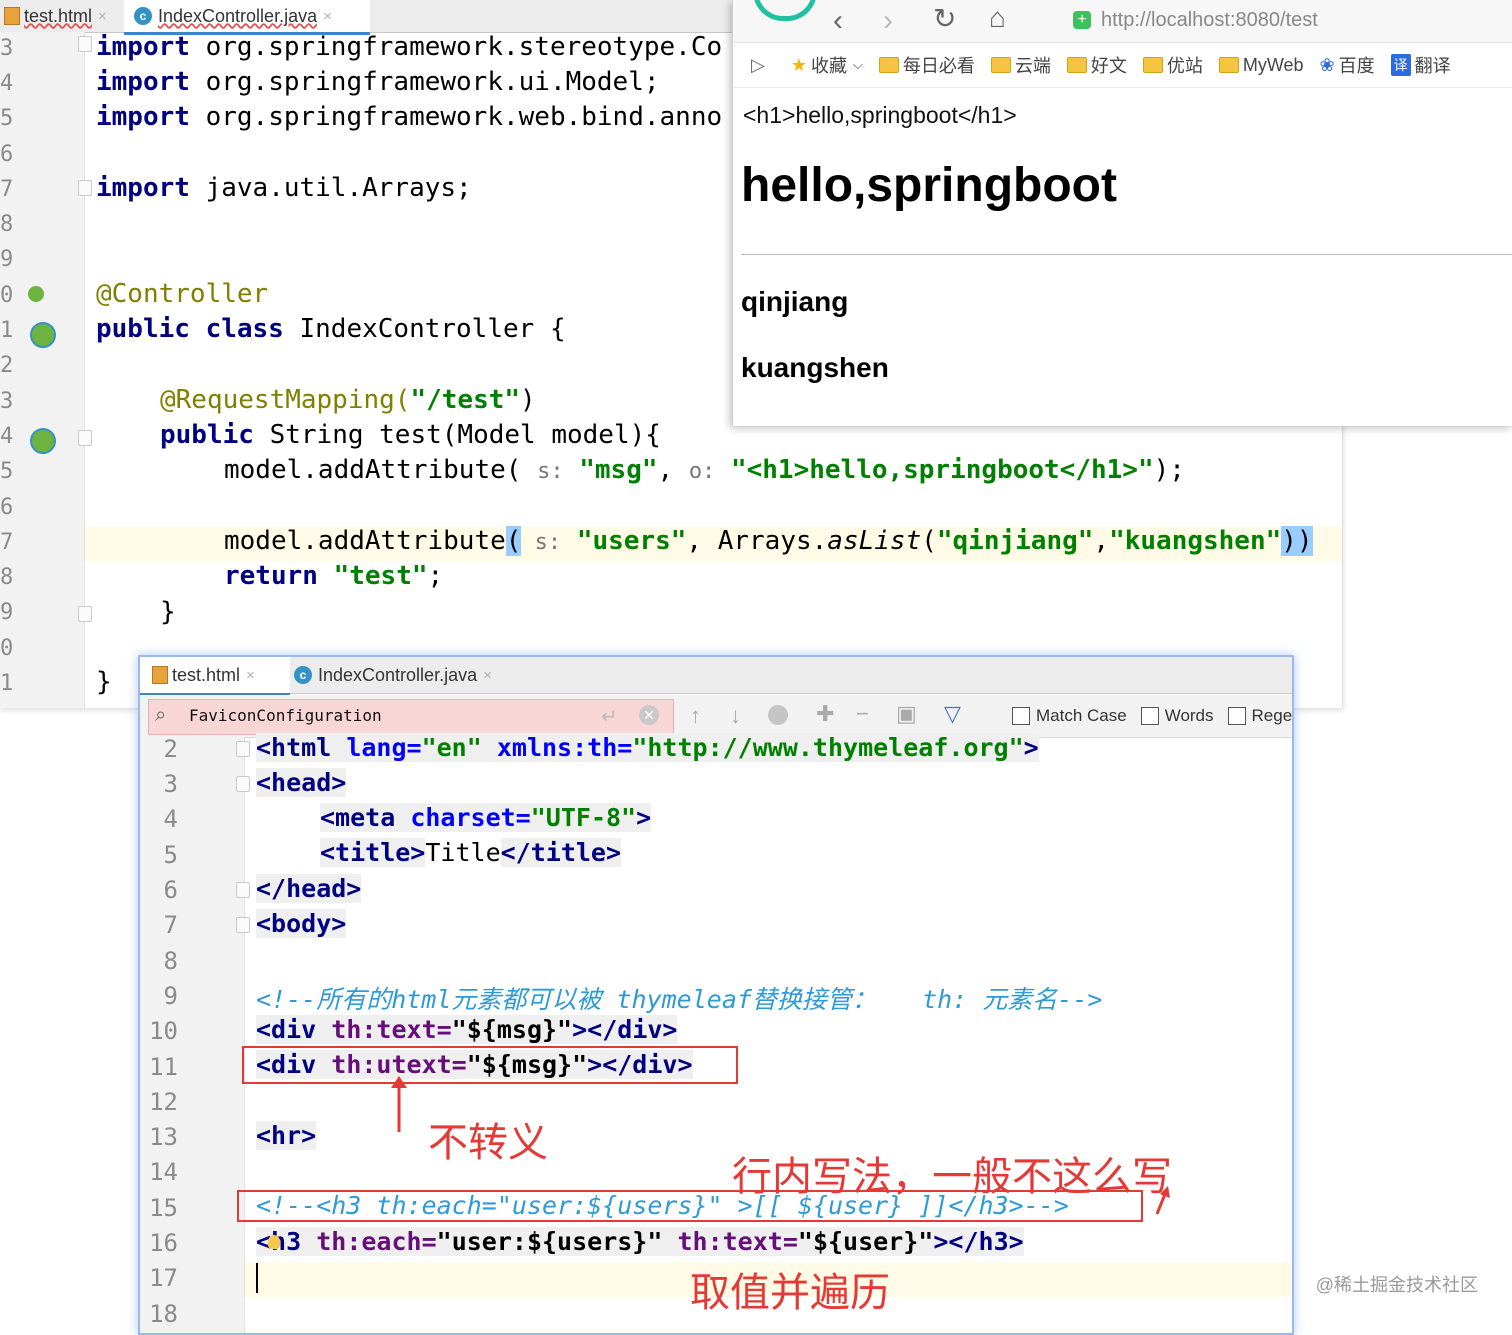 The height and width of the screenshot is (1335, 1512). Describe the element at coordinates (1259, 716) in the screenshot. I see `regex-checkbox: Rege` at that location.